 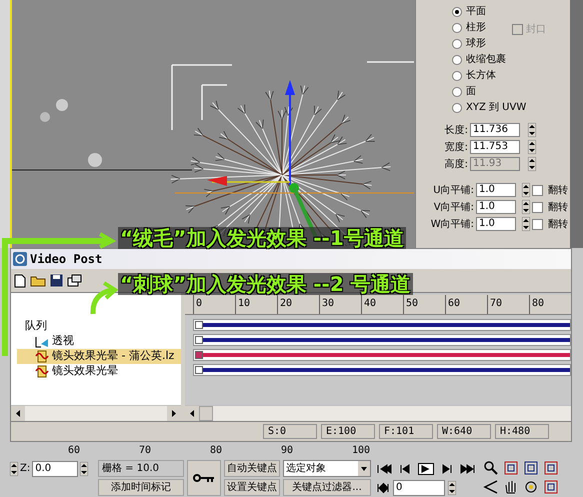 What do you see at coordinates (20, 259) in the screenshot?
I see `app-icon` at bounding box center [20, 259].